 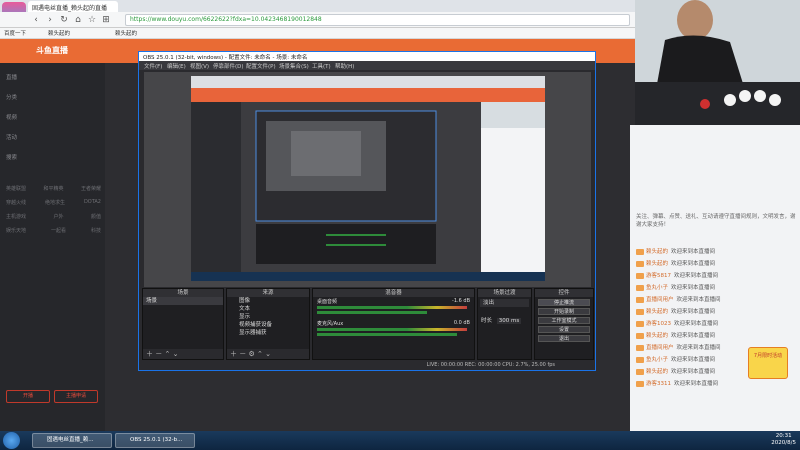 What do you see at coordinates (716, 288) in the screenshot?
I see `chat-message: 鱼丸小子 欢迎来到本直播间` at bounding box center [716, 288].